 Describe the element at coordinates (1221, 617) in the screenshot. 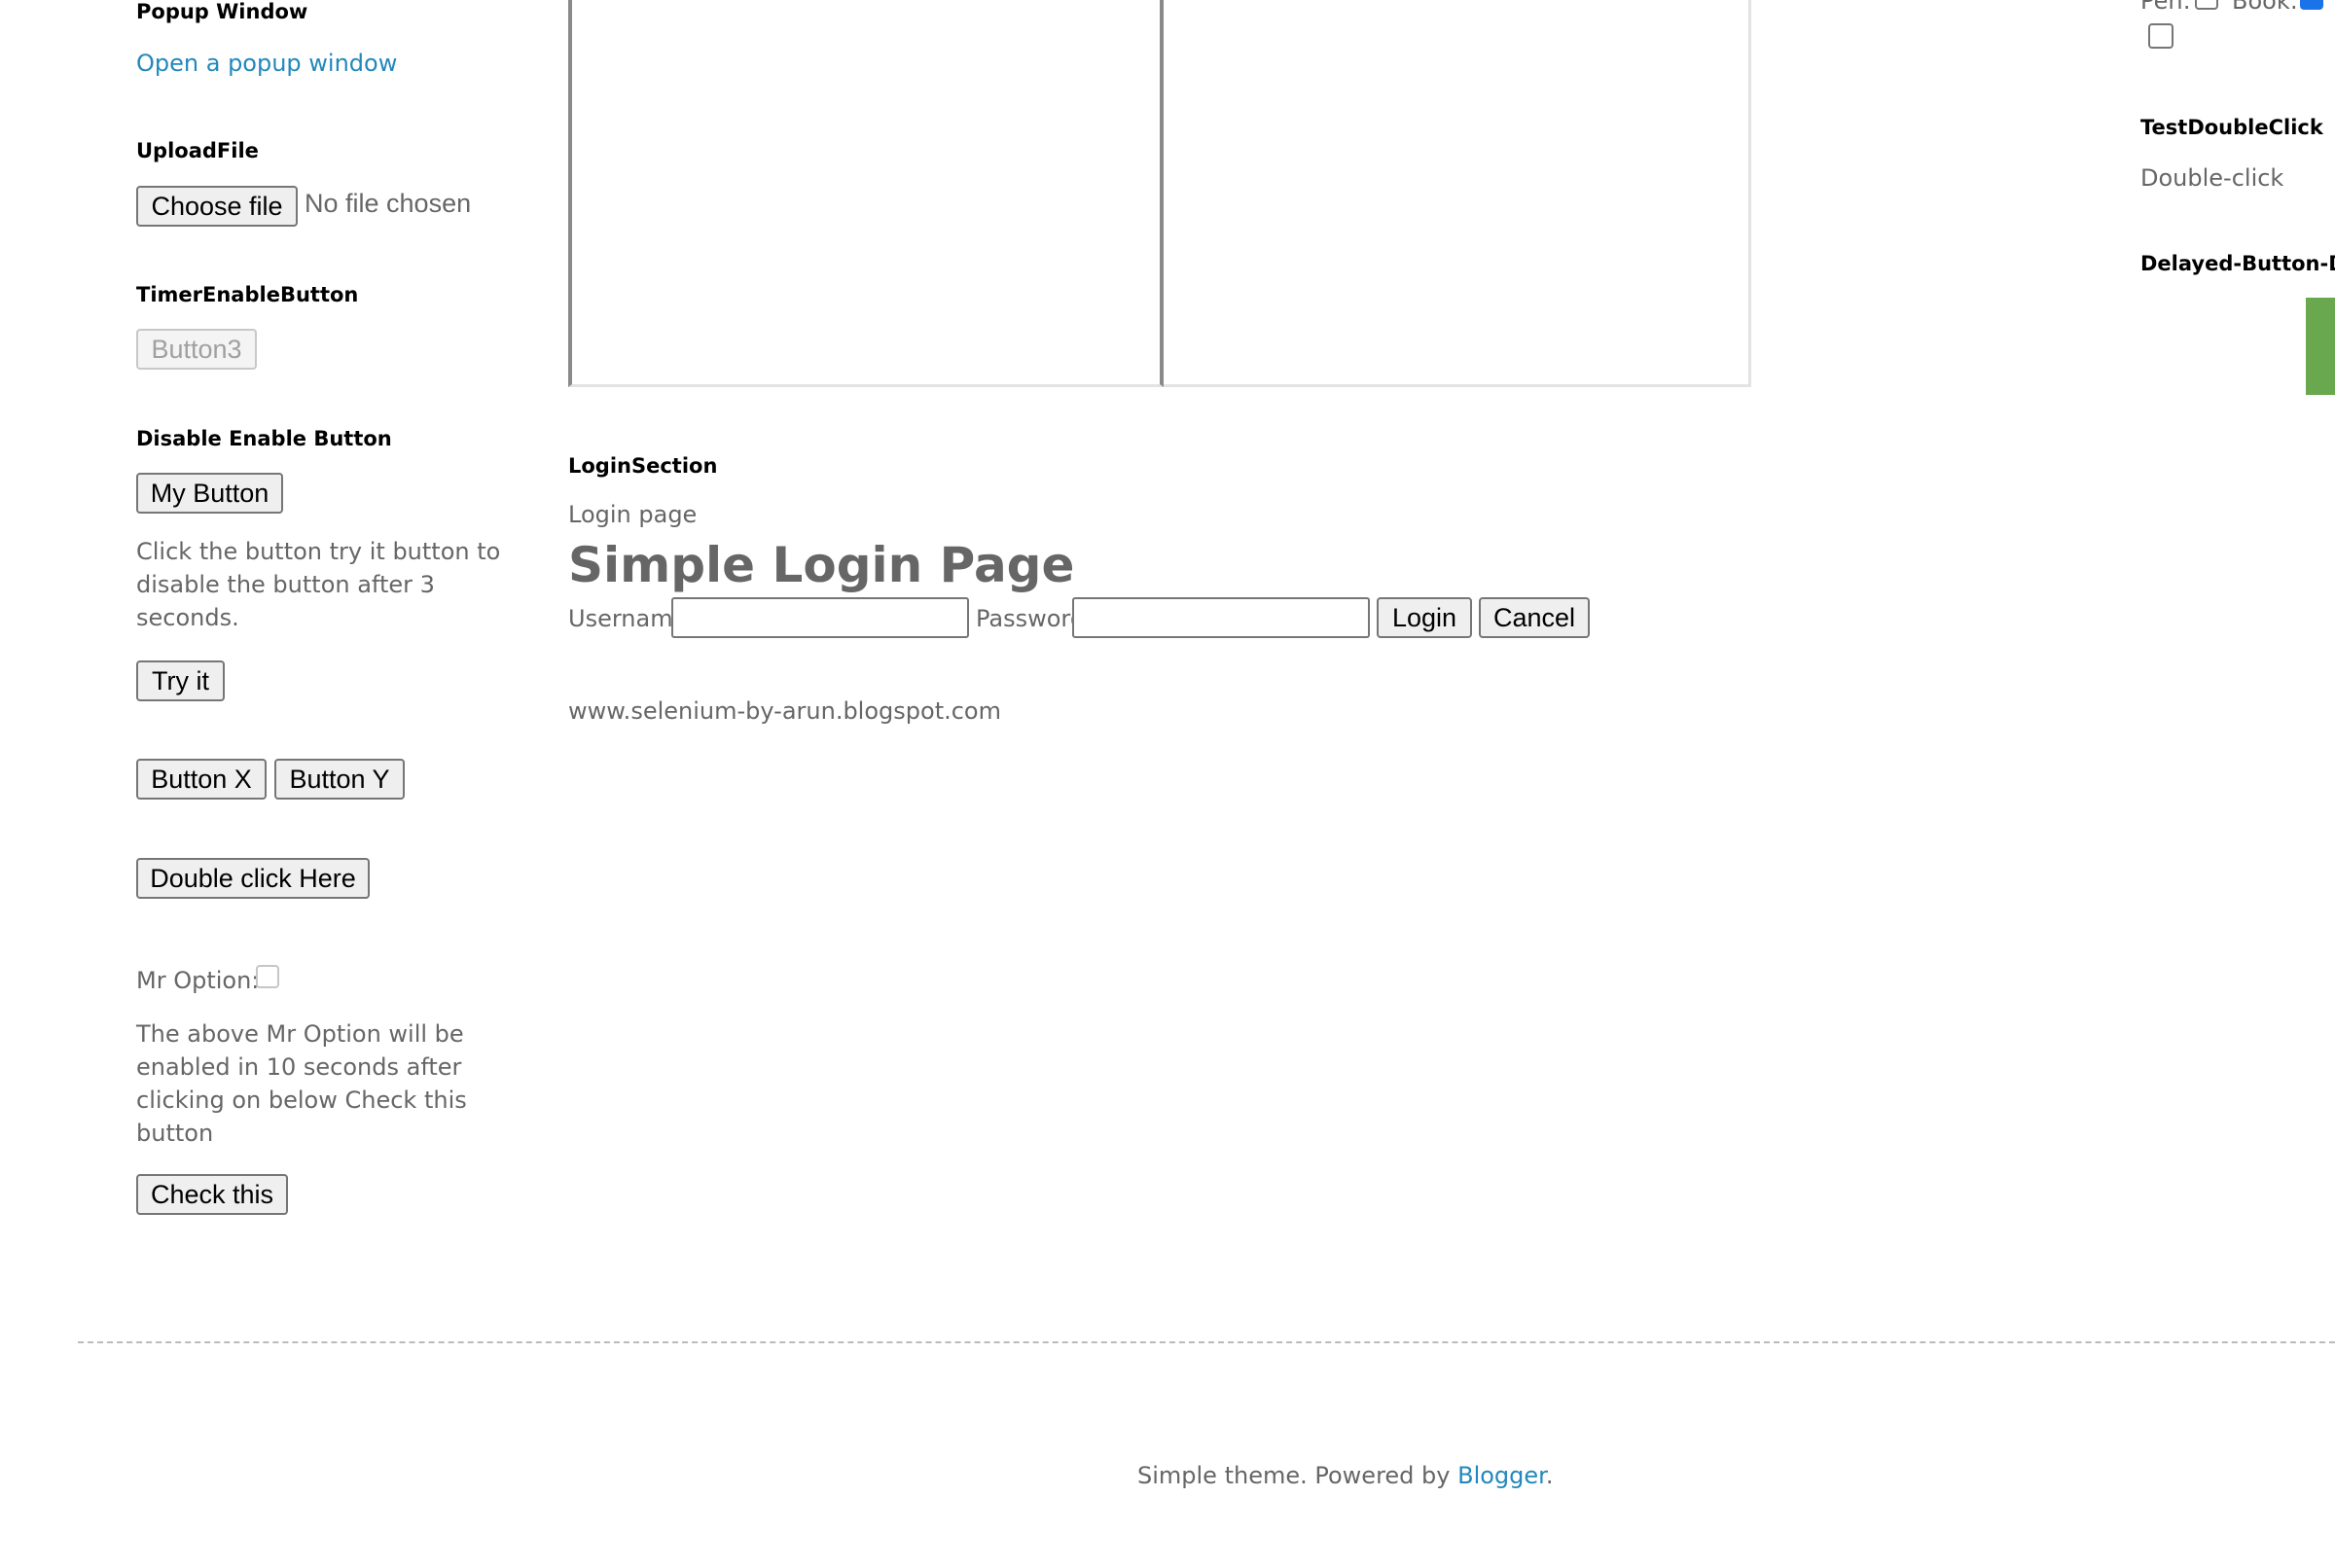

I see `password-input` at that location.